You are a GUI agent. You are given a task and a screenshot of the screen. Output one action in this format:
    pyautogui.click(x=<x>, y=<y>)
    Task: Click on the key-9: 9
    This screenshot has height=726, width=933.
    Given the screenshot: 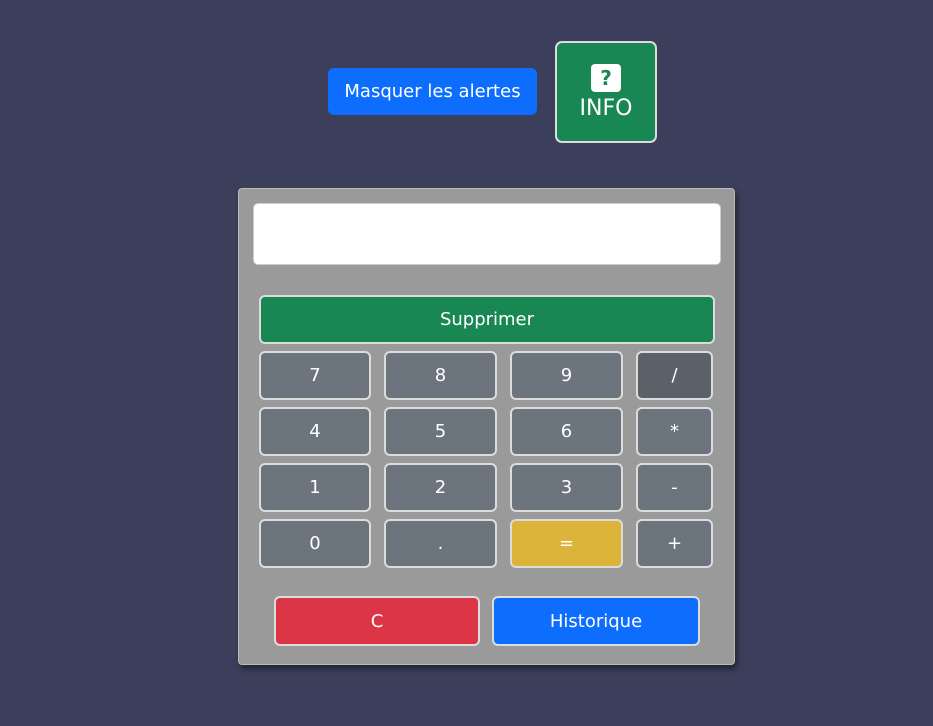 What is the action you would take?
    pyautogui.click(x=566, y=375)
    